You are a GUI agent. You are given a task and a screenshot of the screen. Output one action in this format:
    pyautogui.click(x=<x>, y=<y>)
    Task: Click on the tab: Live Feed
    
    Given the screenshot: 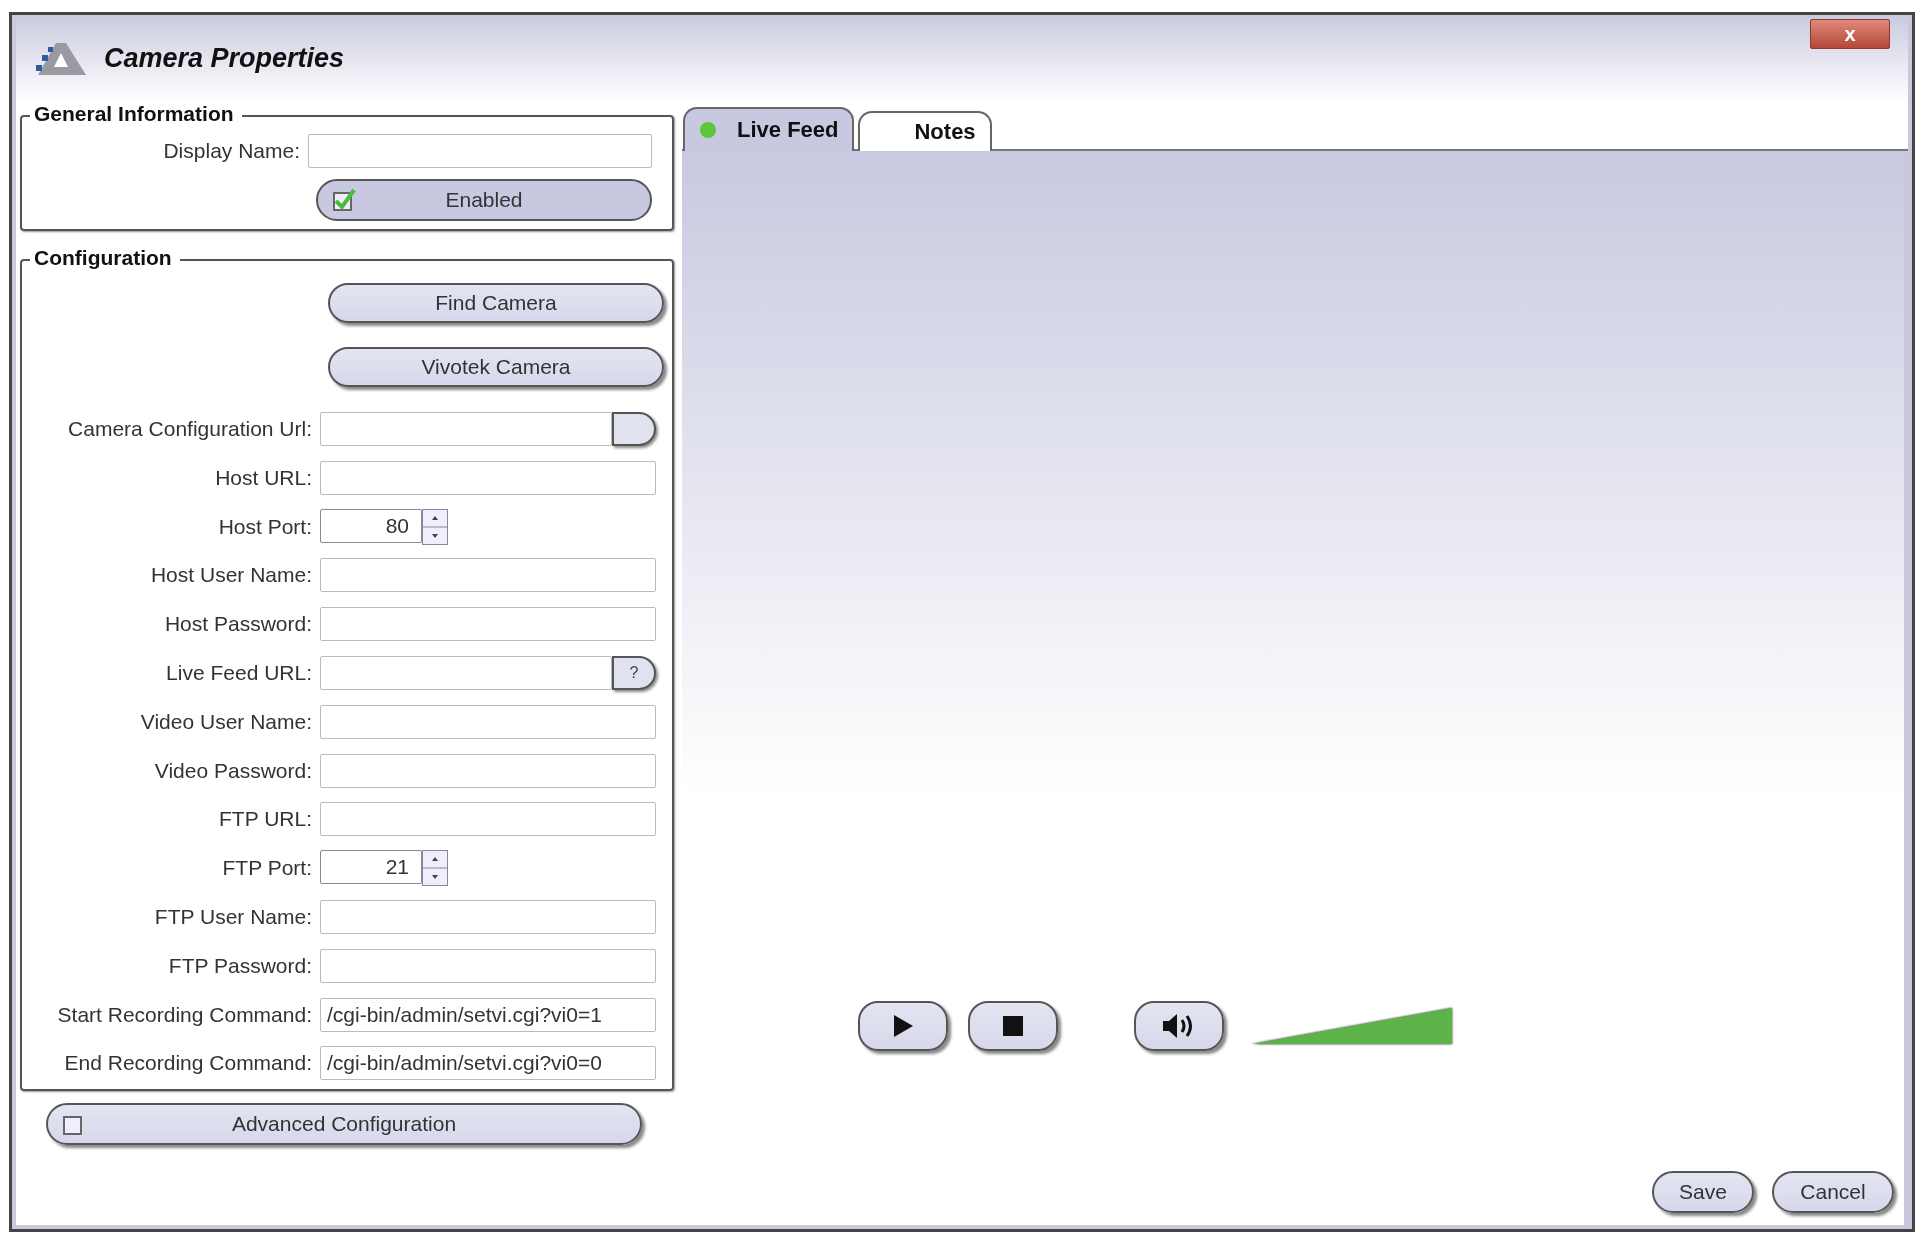 What is the action you would take?
    pyautogui.click(x=769, y=129)
    